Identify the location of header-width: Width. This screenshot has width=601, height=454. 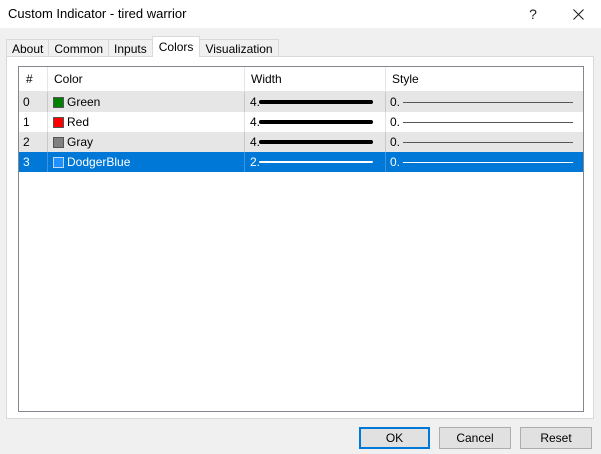
(315, 79).